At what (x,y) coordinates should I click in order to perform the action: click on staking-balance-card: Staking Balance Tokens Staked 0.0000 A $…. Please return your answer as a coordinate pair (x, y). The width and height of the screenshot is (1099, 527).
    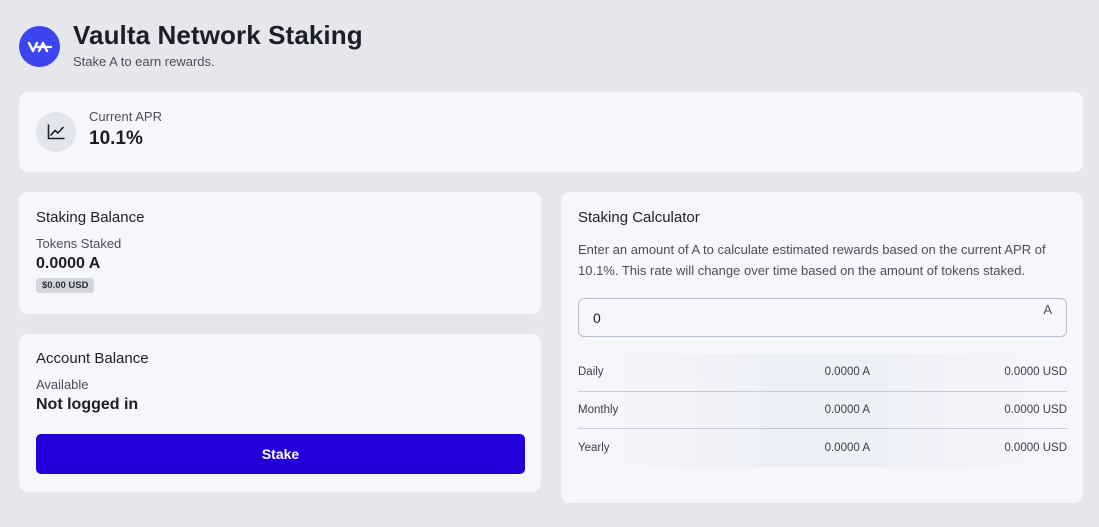
    Looking at the image, I should click on (280, 253).